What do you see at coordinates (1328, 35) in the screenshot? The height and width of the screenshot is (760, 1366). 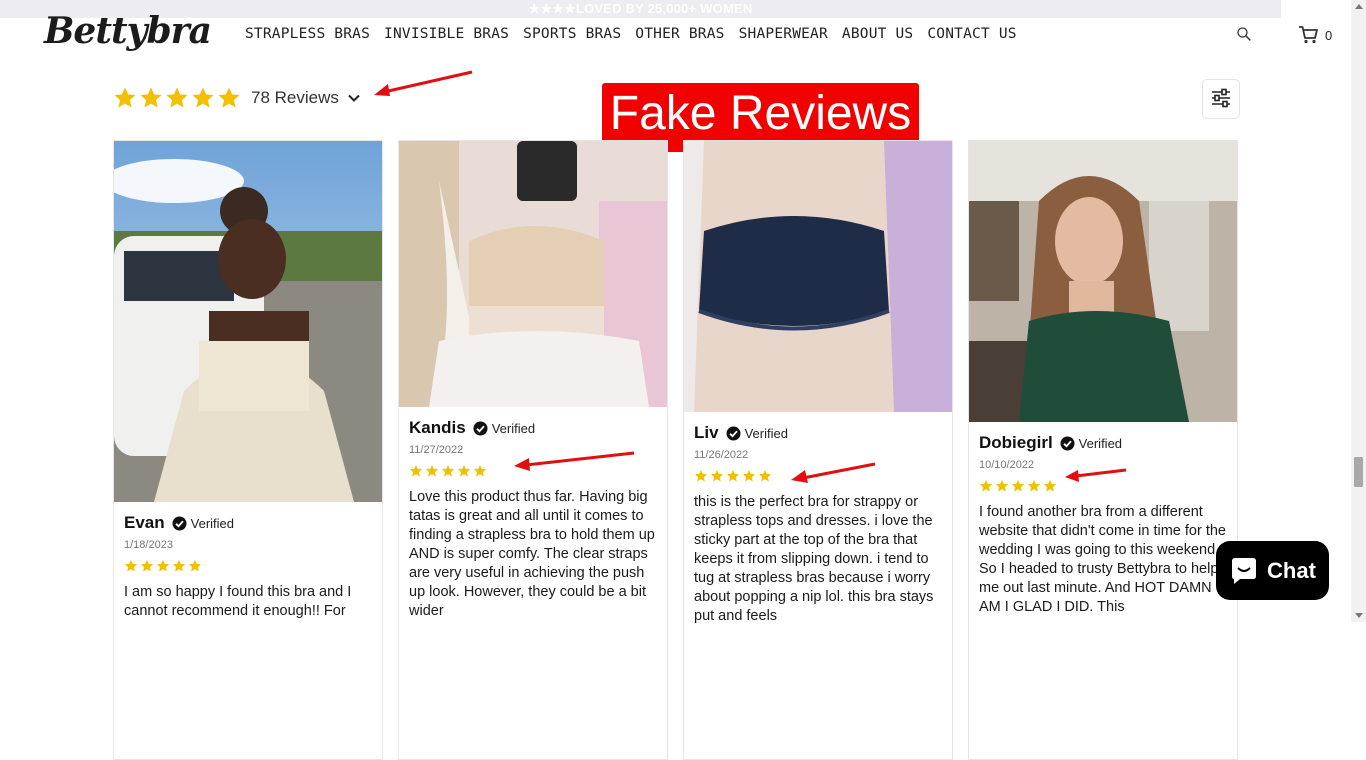 I see `cart-count: 0` at bounding box center [1328, 35].